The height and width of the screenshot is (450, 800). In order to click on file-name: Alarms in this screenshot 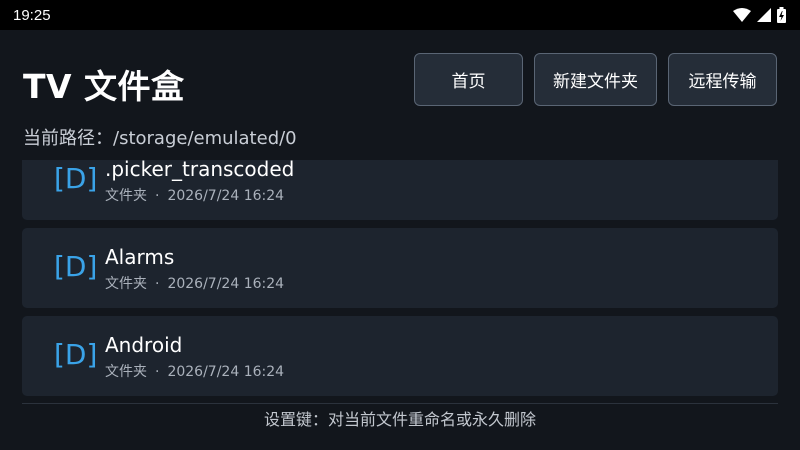, I will do `click(140, 257)`.